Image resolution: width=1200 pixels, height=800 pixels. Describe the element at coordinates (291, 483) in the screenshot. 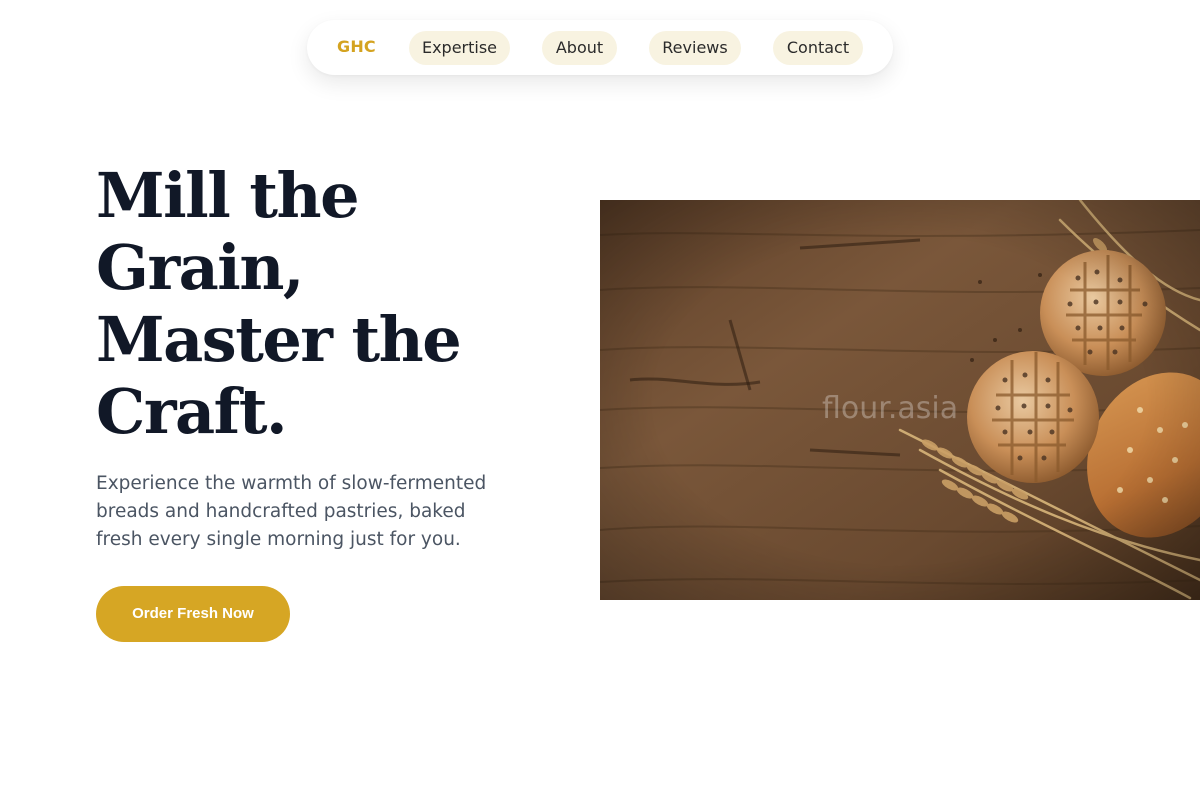

I see `hero-subtitle-line: Experience the warmth of slow-fermented` at that location.